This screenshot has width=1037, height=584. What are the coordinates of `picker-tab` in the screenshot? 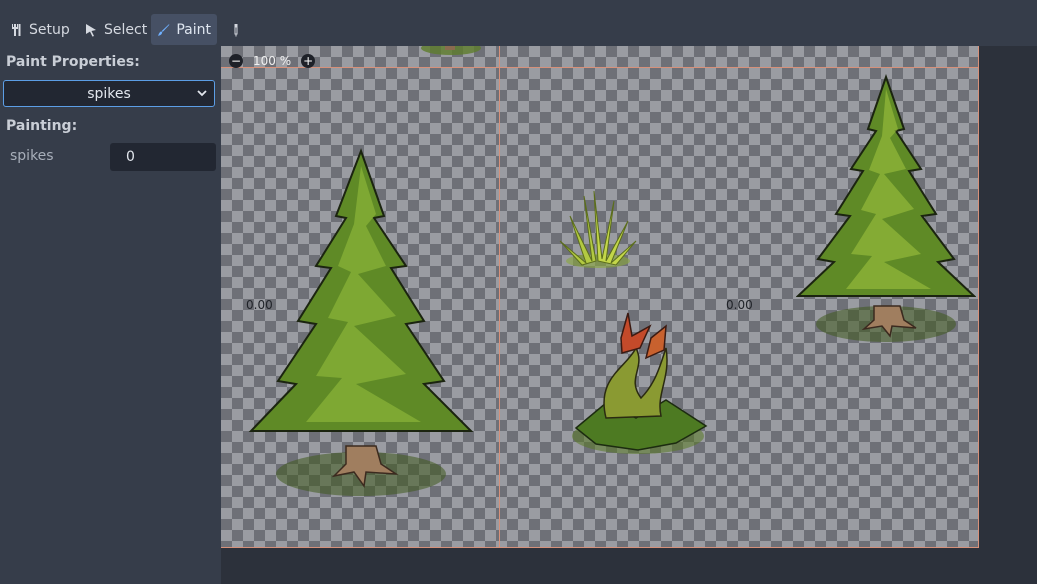 It's located at (236, 29).